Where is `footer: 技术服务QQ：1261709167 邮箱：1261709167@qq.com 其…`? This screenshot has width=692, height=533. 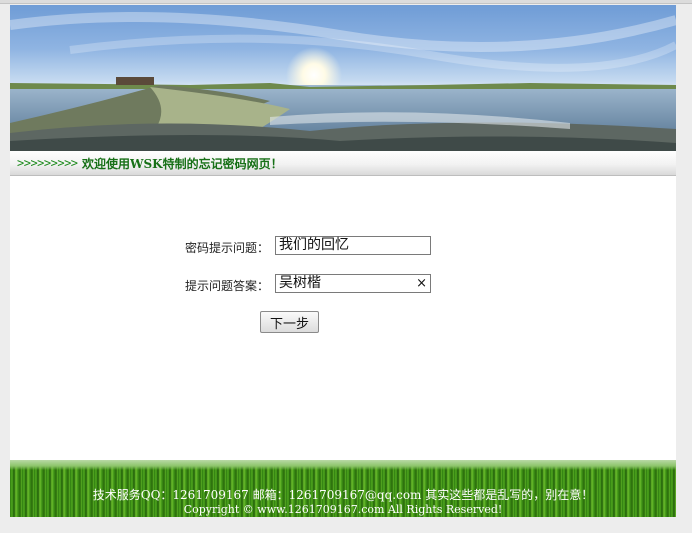 footer: 技术服务QQ：1261709167 邮箱：1261709167@qq.com 其… is located at coordinates (343, 488).